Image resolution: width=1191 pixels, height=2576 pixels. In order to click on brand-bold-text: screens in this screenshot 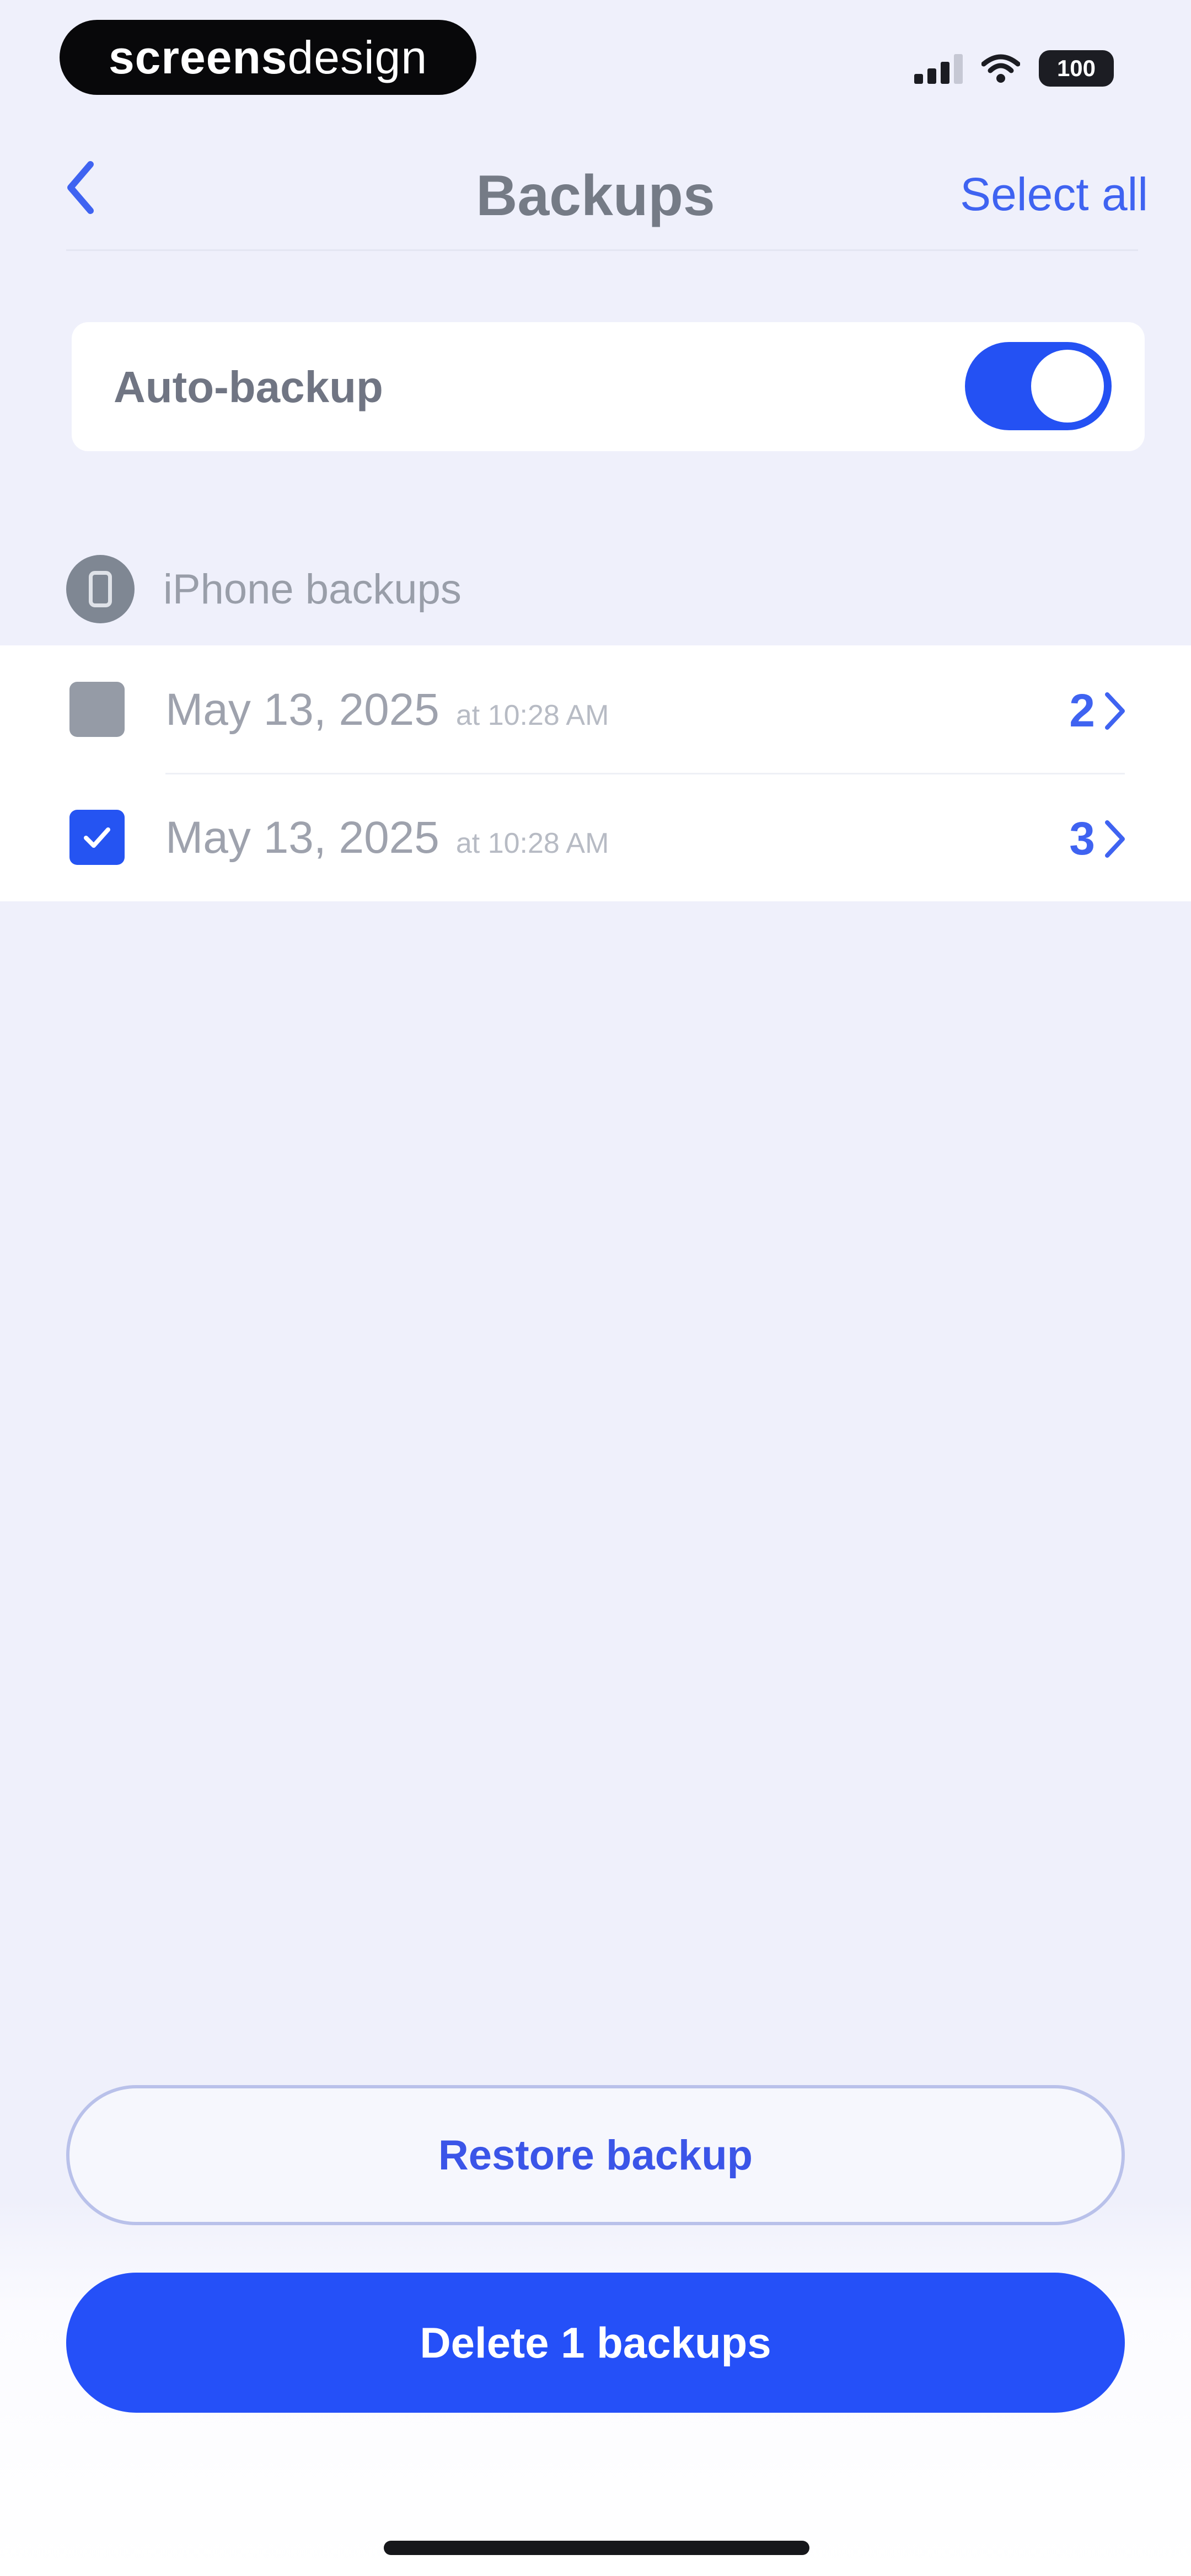, I will do `click(198, 57)`.